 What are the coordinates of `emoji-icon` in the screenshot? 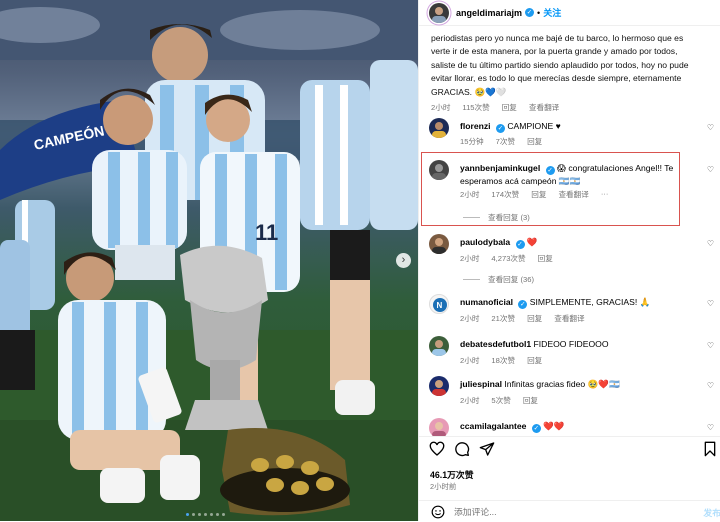 It's located at (438, 512).